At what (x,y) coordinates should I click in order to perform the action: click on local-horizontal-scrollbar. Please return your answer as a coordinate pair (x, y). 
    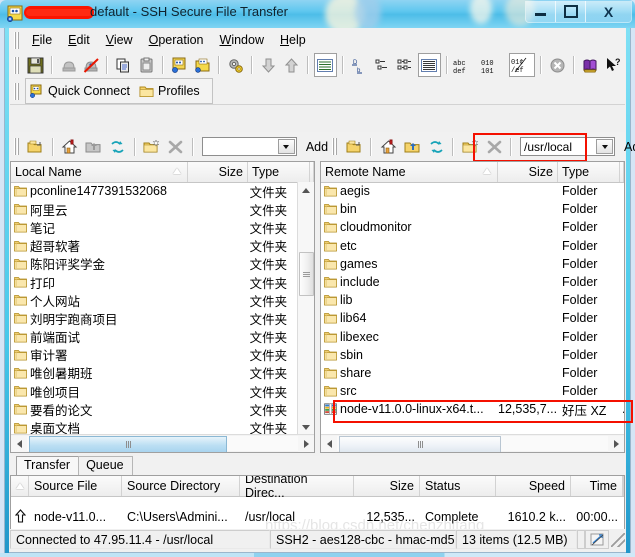
    Looking at the image, I should click on (162, 443).